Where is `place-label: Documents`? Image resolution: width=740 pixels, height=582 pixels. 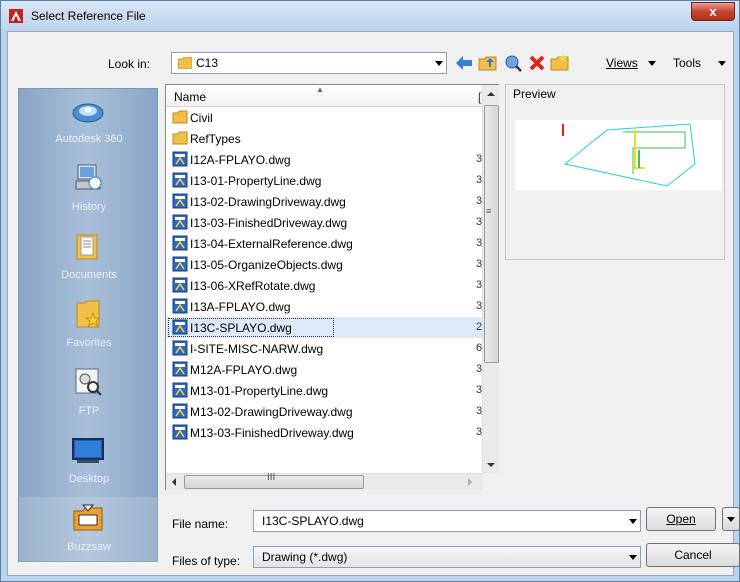 place-label: Documents is located at coordinates (89, 275).